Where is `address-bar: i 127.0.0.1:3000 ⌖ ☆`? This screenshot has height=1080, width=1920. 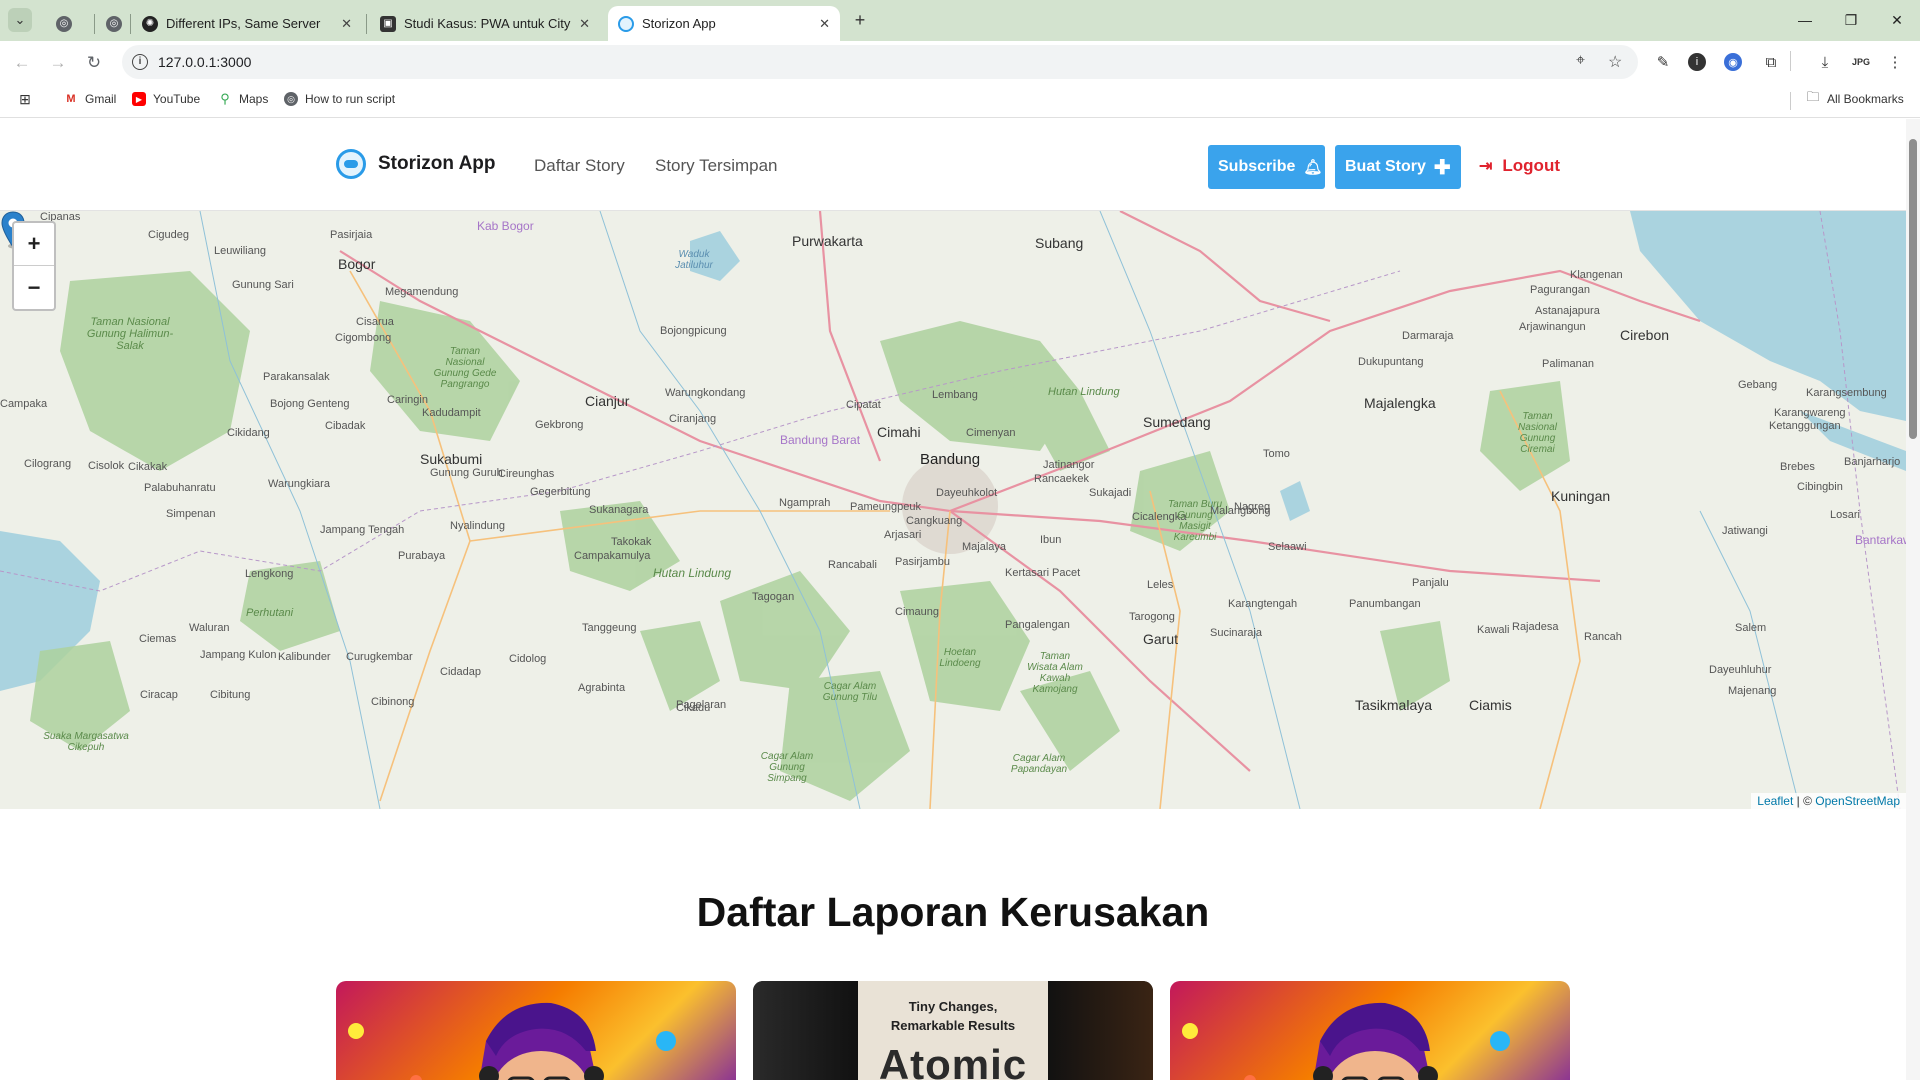
address-bar: i 127.0.0.1:3000 ⌖ ☆ is located at coordinates (880, 62).